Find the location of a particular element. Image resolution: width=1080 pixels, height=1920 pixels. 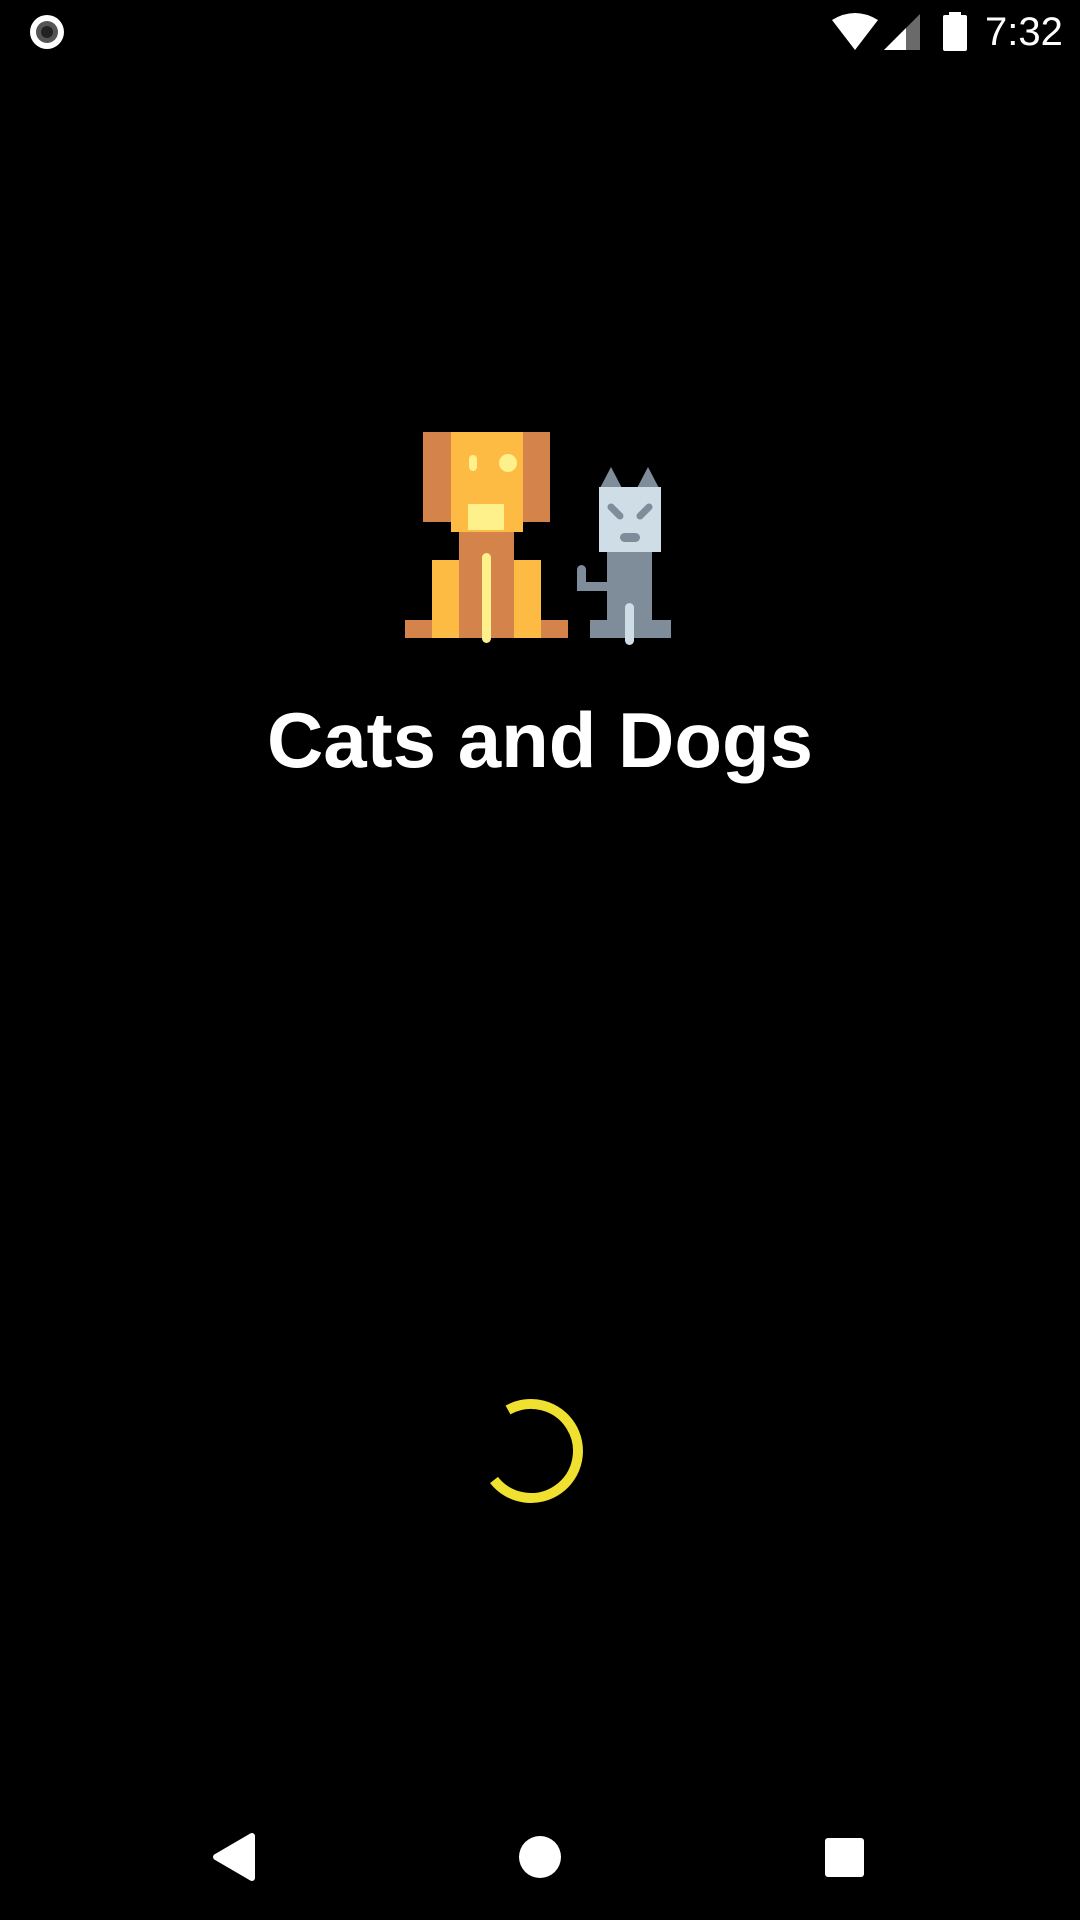

loading-spinner is located at coordinates (540, 1447).